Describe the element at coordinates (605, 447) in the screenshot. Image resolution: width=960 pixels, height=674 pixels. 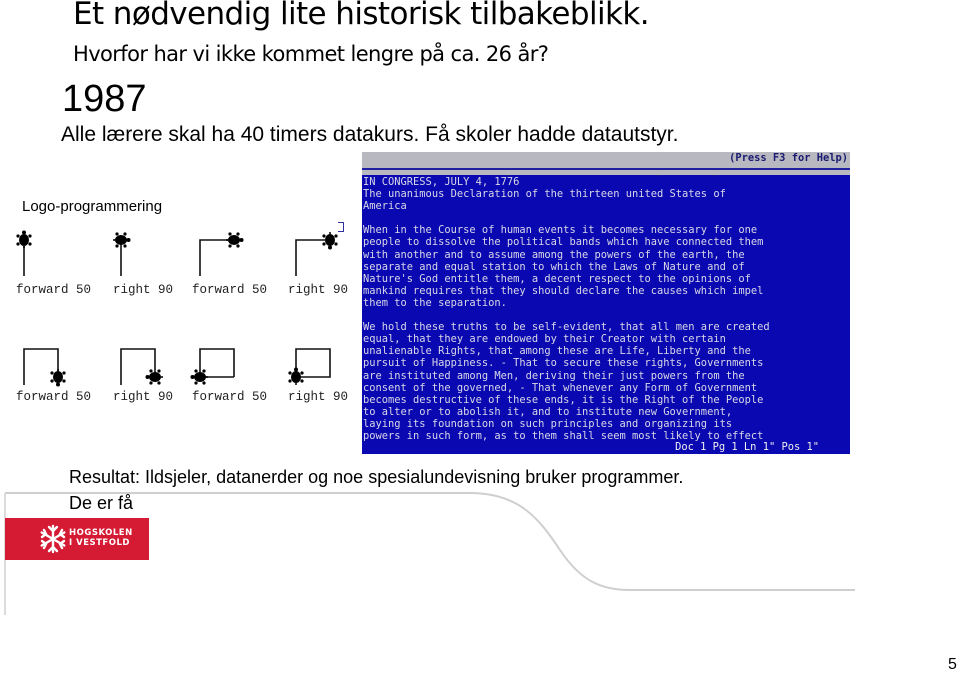
I see `wp-status-bar: A:\DEC-IND.TXT Doc 1 Pg 1 Ln 1" Pos 1"` at that location.